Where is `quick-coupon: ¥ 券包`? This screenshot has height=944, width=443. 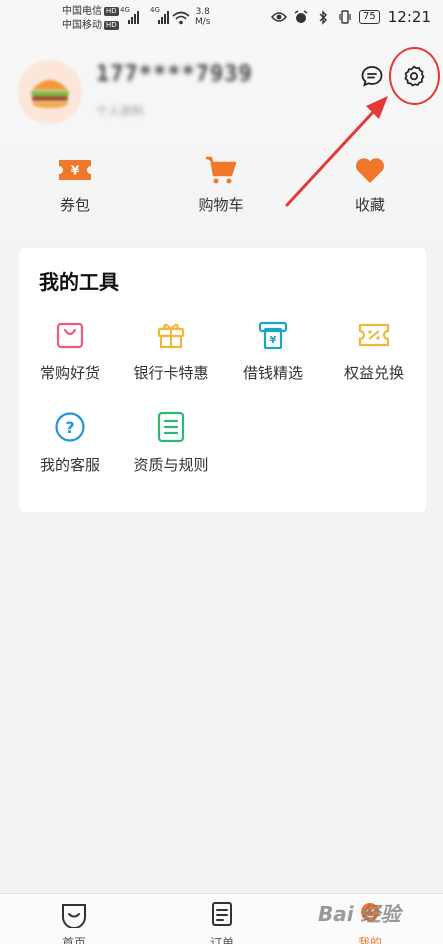 quick-coupon: ¥ 券包 is located at coordinates (75, 184).